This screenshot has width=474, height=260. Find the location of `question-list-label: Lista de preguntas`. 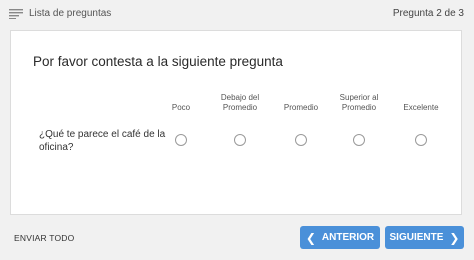

question-list-label: Lista de preguntas is located at coordinates (70, 13).